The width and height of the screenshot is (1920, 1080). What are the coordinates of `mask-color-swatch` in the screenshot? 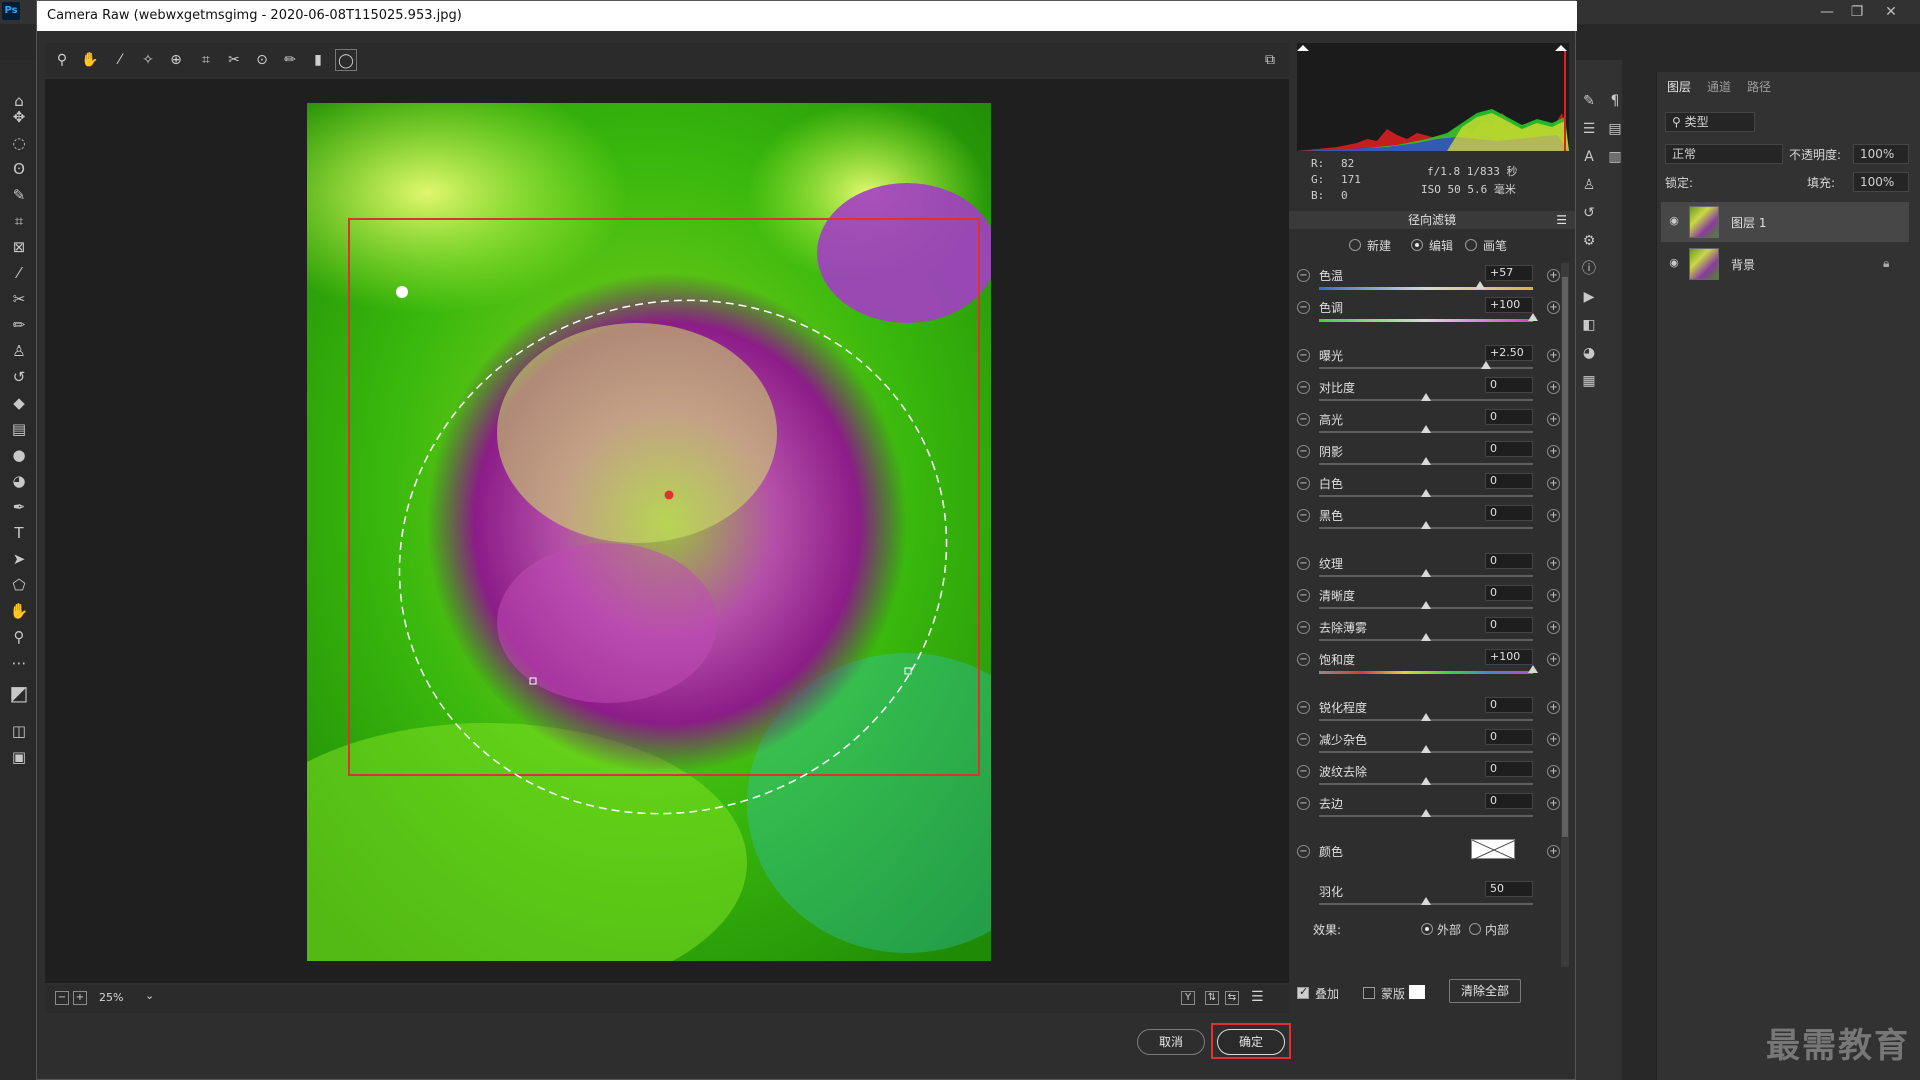 It's located at (1417, 992).